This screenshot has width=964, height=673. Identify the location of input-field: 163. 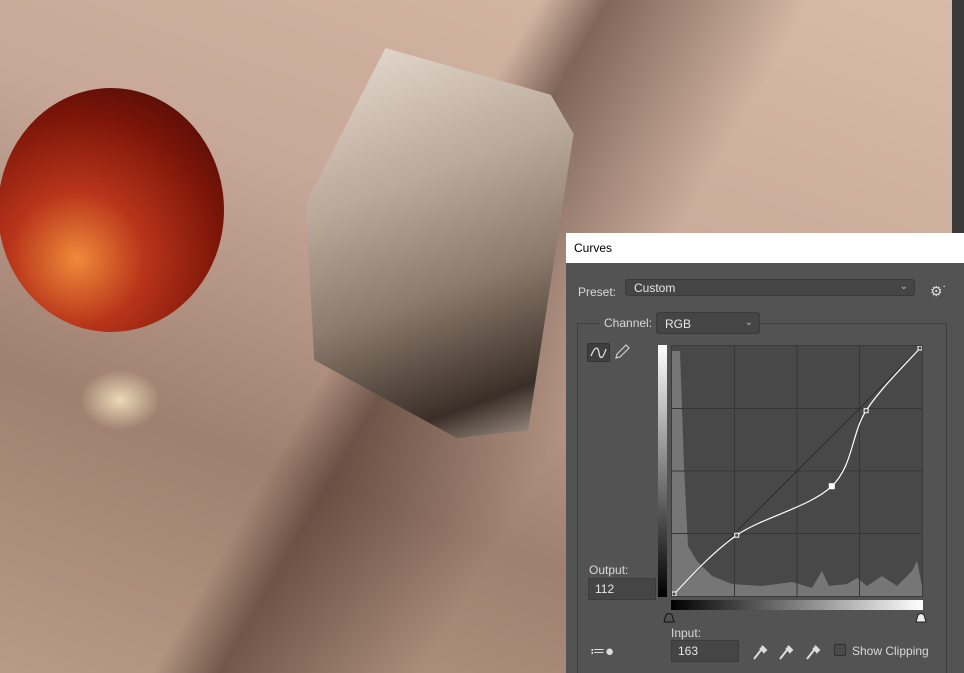
(705, 651).